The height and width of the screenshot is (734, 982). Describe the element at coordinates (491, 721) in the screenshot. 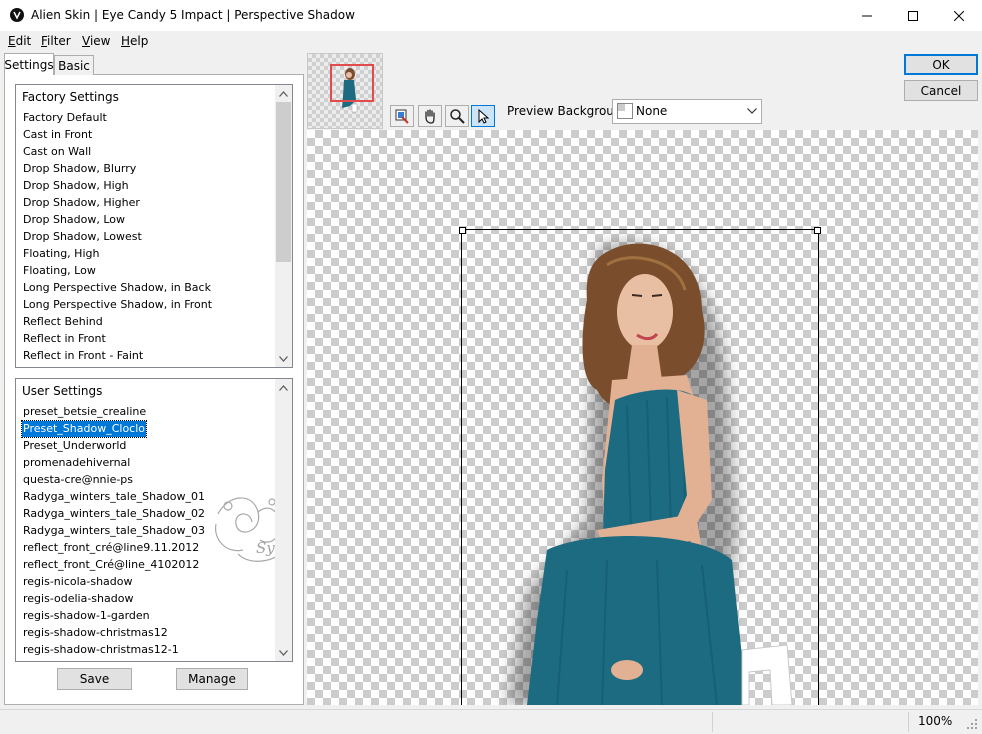

I see `status-bar` at that location.